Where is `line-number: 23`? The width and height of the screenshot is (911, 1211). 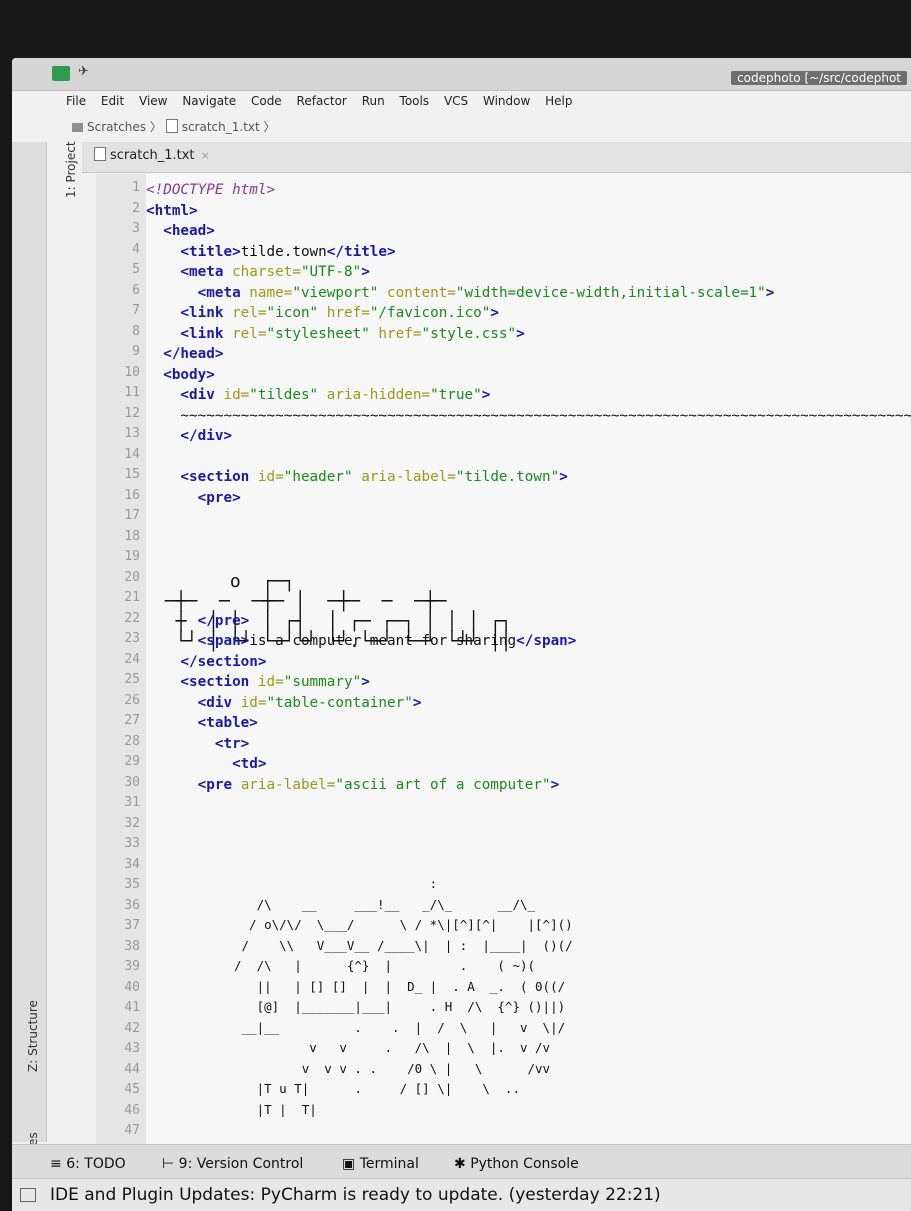 line-number: 23 is located at coordinates (132, 638).